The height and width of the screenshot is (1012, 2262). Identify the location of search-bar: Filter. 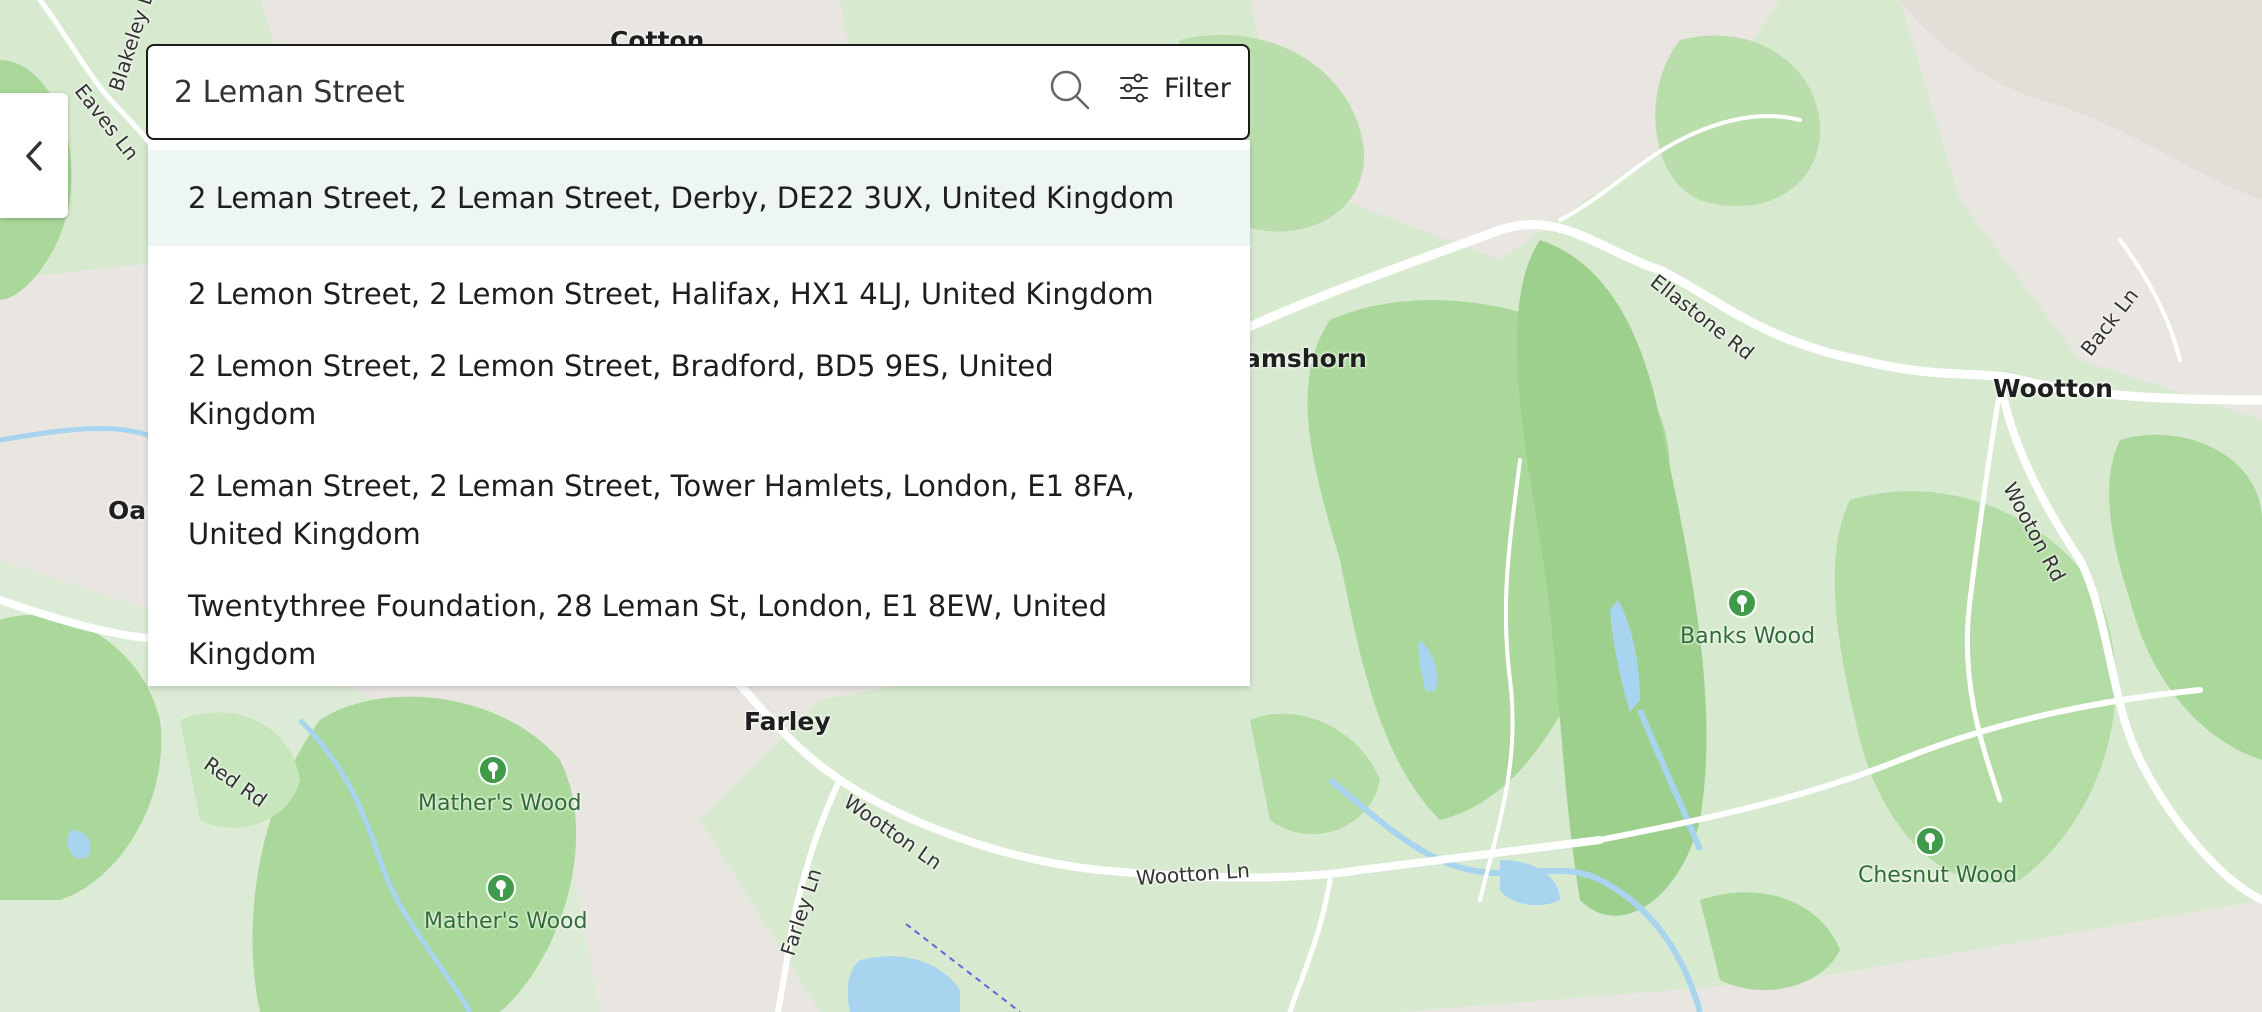
(698, 92).